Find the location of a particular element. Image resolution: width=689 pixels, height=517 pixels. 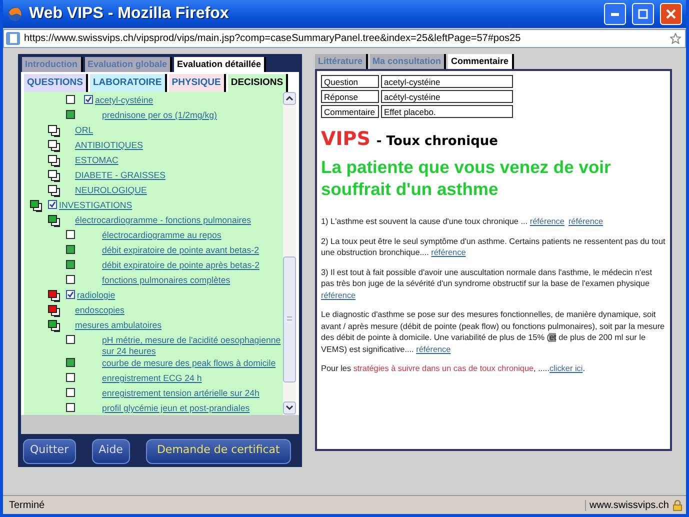

tree-item-link: fonctions pulmonaires complètes is located at coordinates (166, 280).